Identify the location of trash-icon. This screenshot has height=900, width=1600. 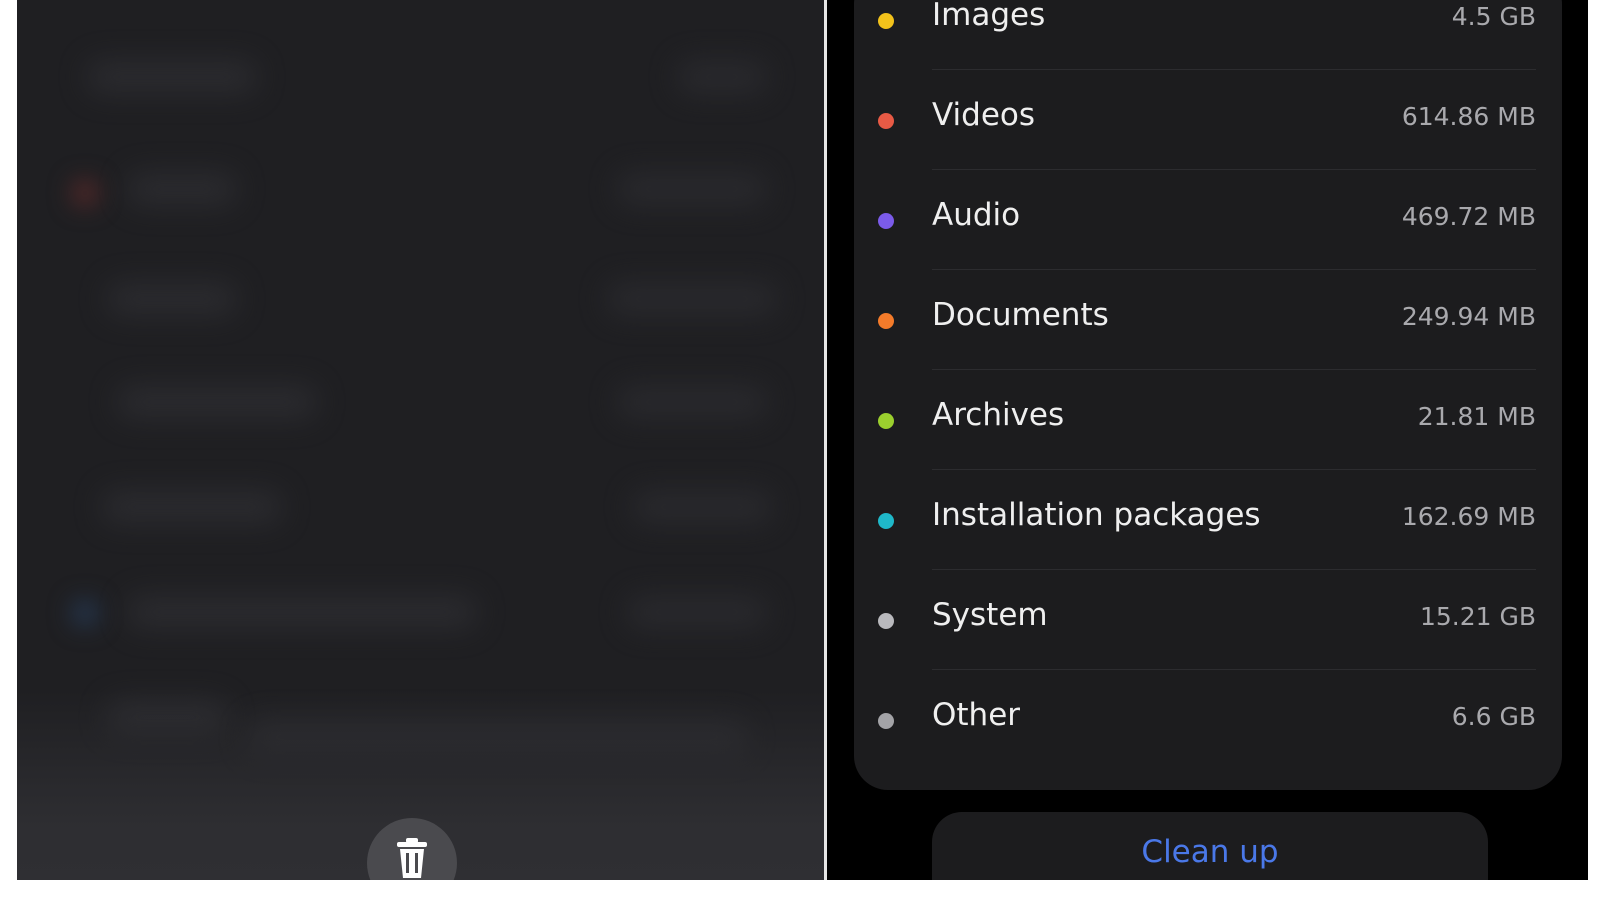
(412, 858).